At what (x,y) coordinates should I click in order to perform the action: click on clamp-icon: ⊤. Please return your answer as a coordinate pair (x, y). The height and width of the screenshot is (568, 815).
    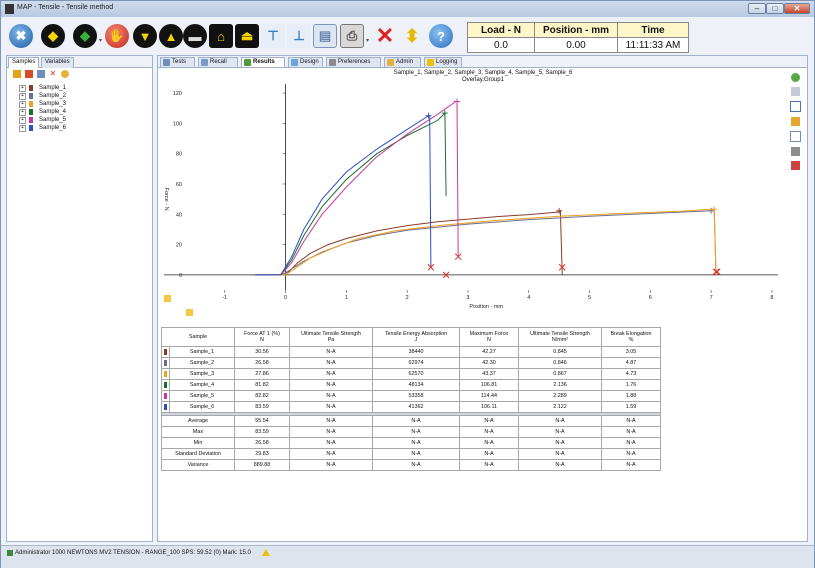
    Looking at the image, I should click on (273, 36).